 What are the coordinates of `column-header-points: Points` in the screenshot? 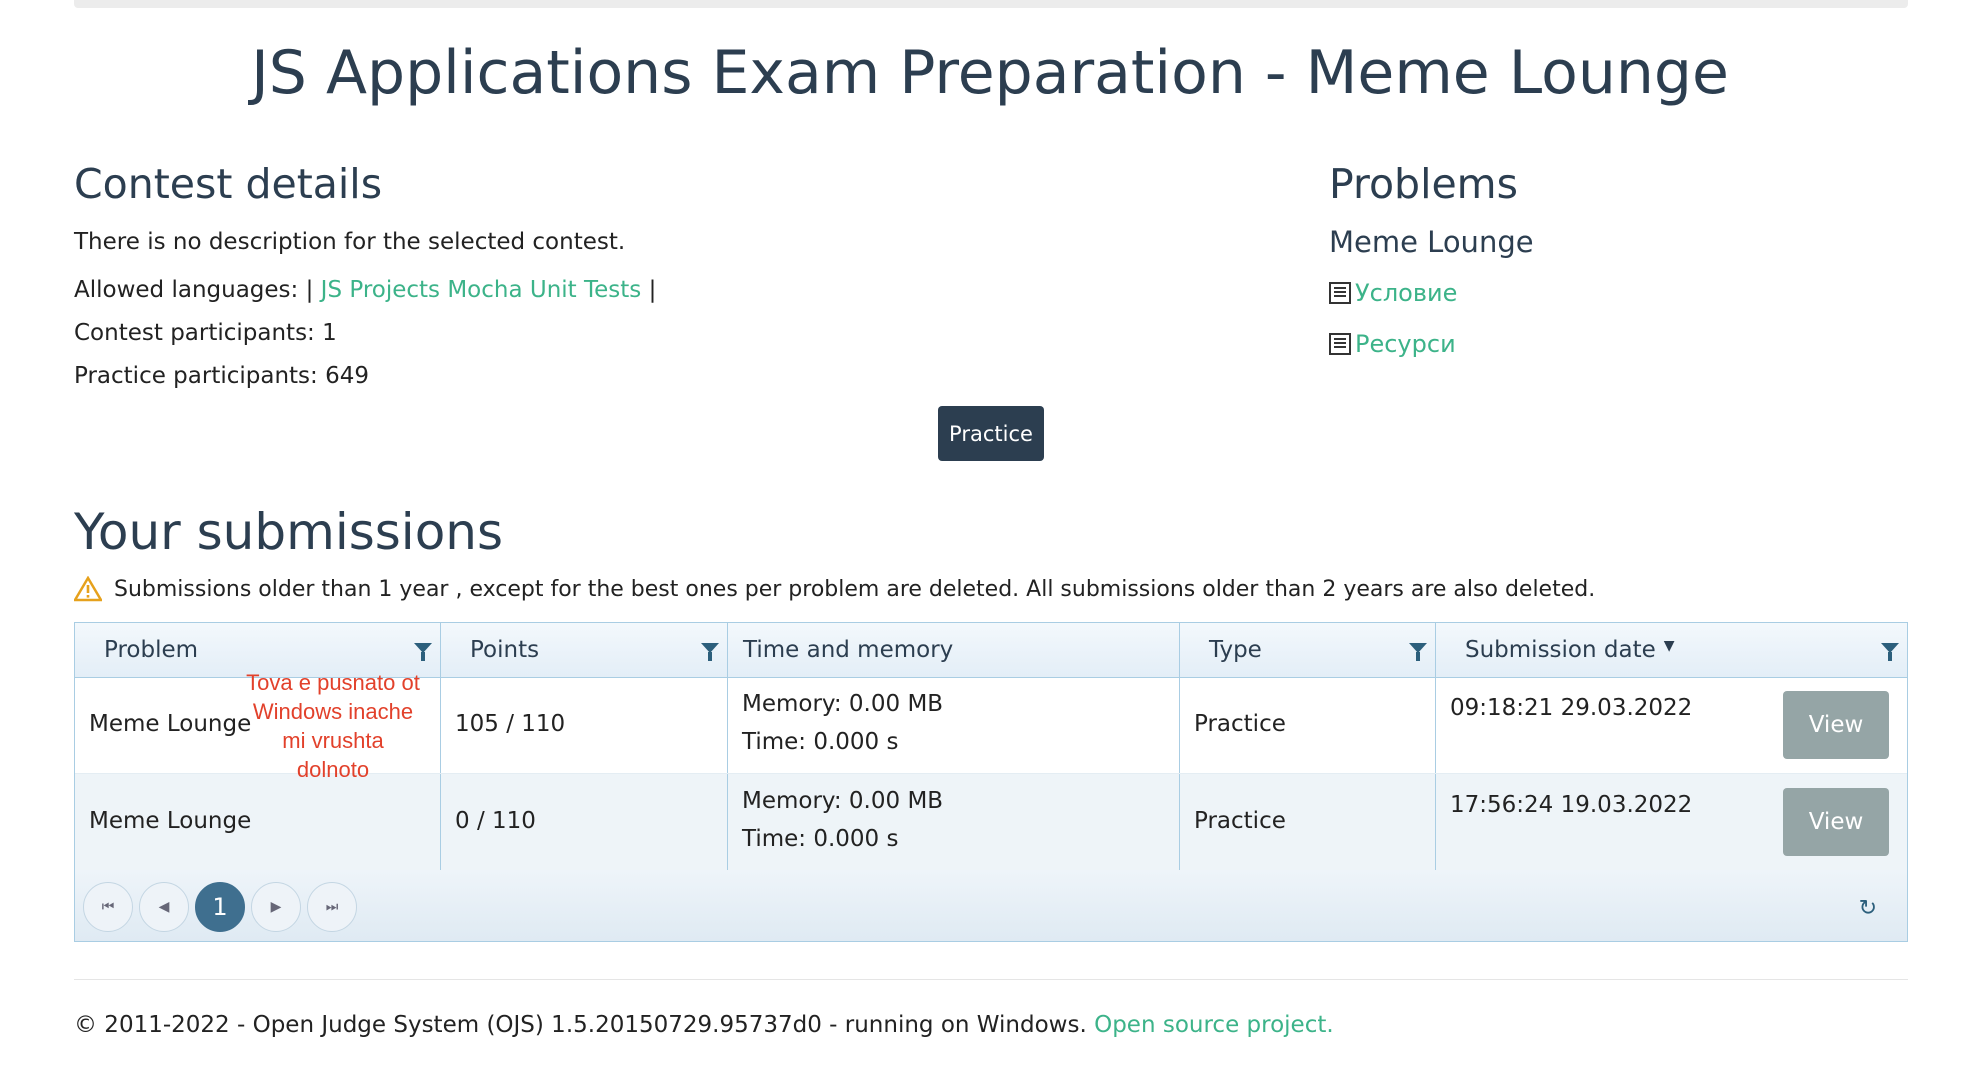 It's located at (584, 650).